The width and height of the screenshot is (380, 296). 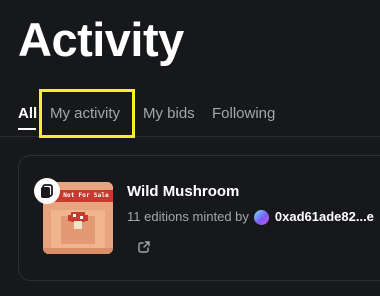 What do you see at coordinates (190, 136) in the screenshot?
I see `tabs-divider` at bounding box center [190, 136].